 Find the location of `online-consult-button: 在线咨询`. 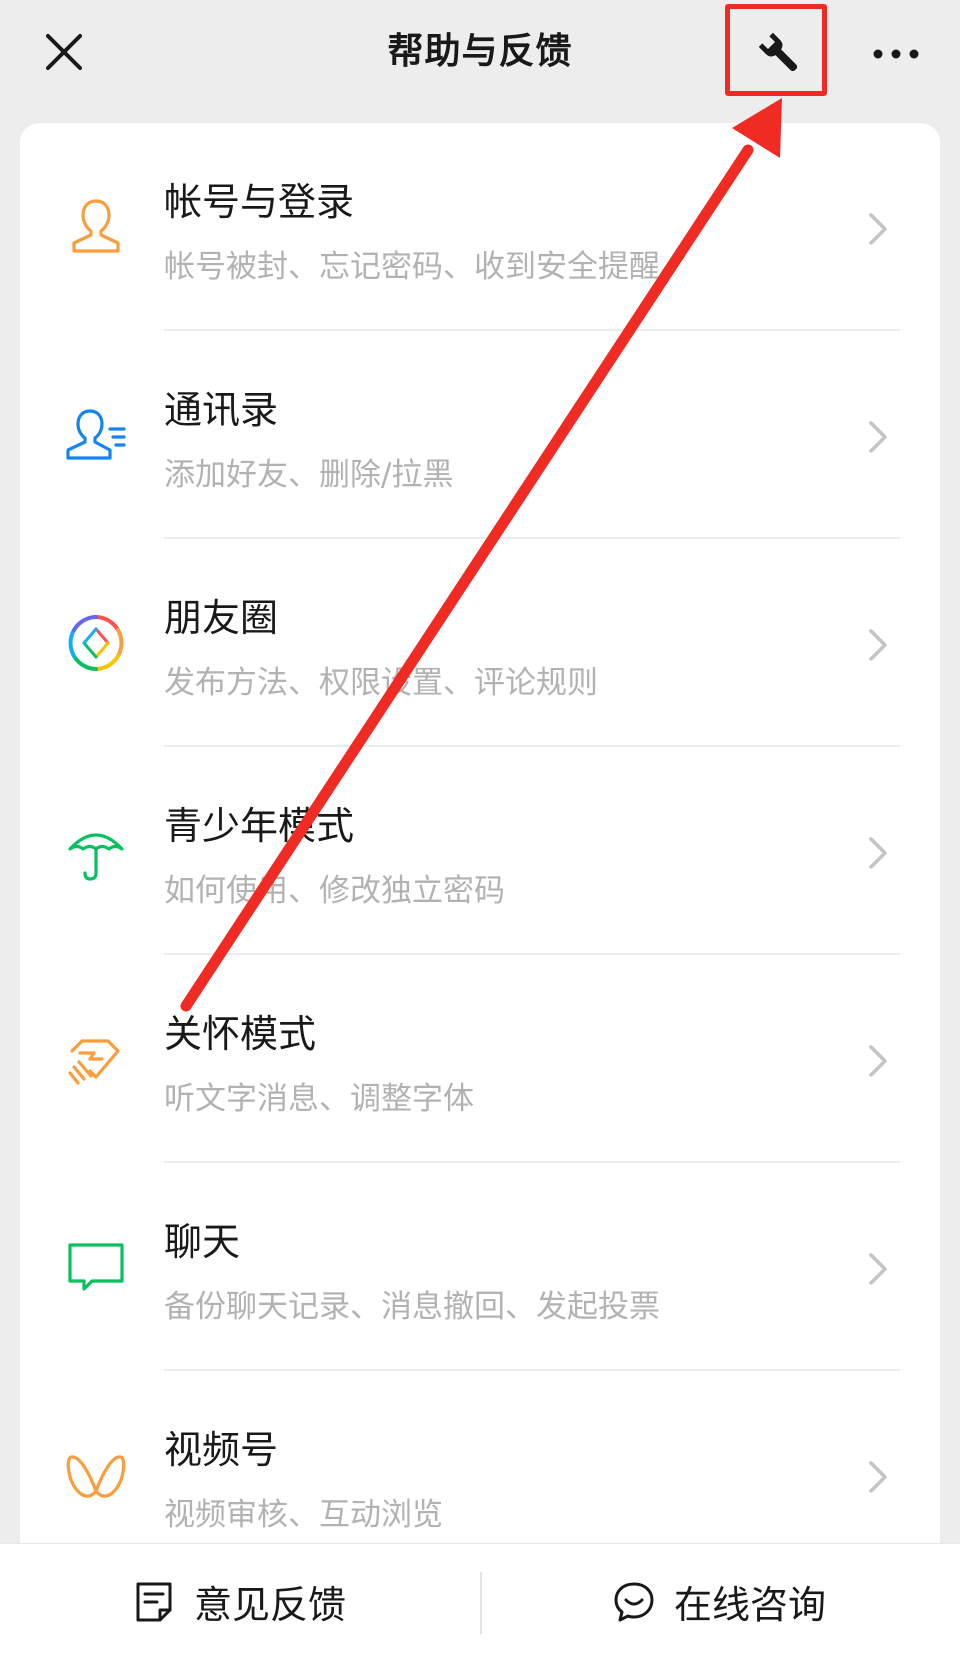

online-consult-button: 在线咨询 is located at coordinates (721, 1602).